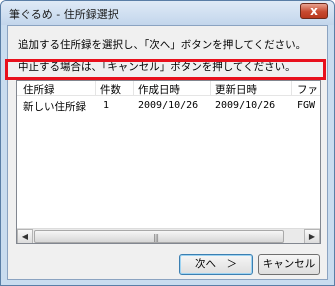  I want to click on column-header-name: 住所録, so click(39, 89).